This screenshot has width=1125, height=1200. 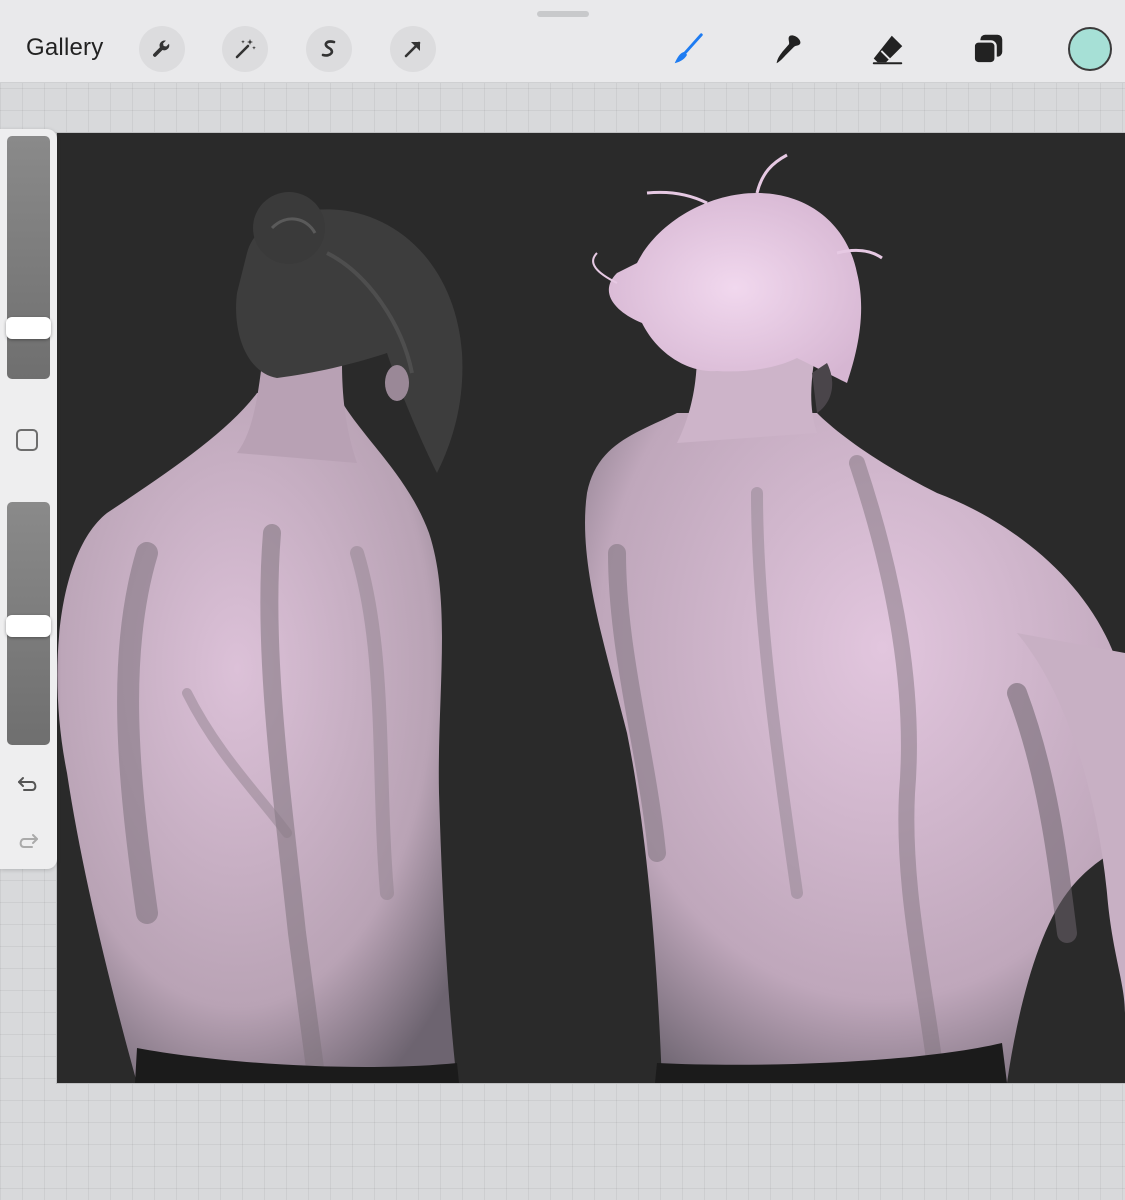 I want to click on redo-arrow-icon, so click(x=28, y=841).